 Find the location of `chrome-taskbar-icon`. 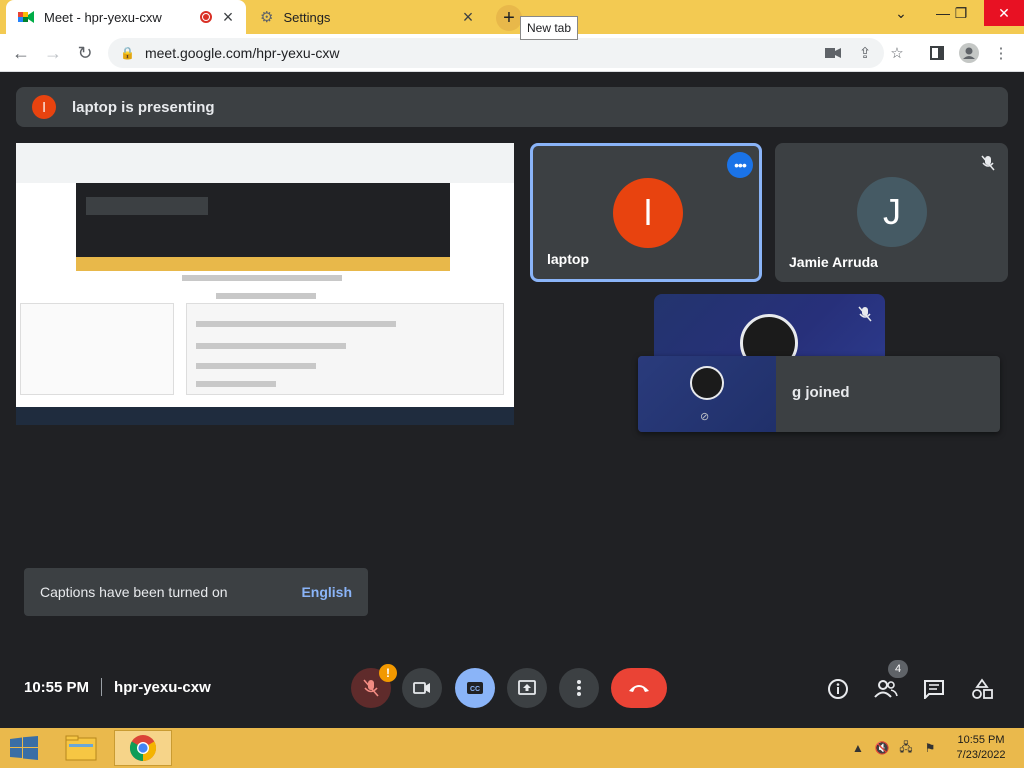

chrome-taskbar-icon is located at coordinates (143, 748).